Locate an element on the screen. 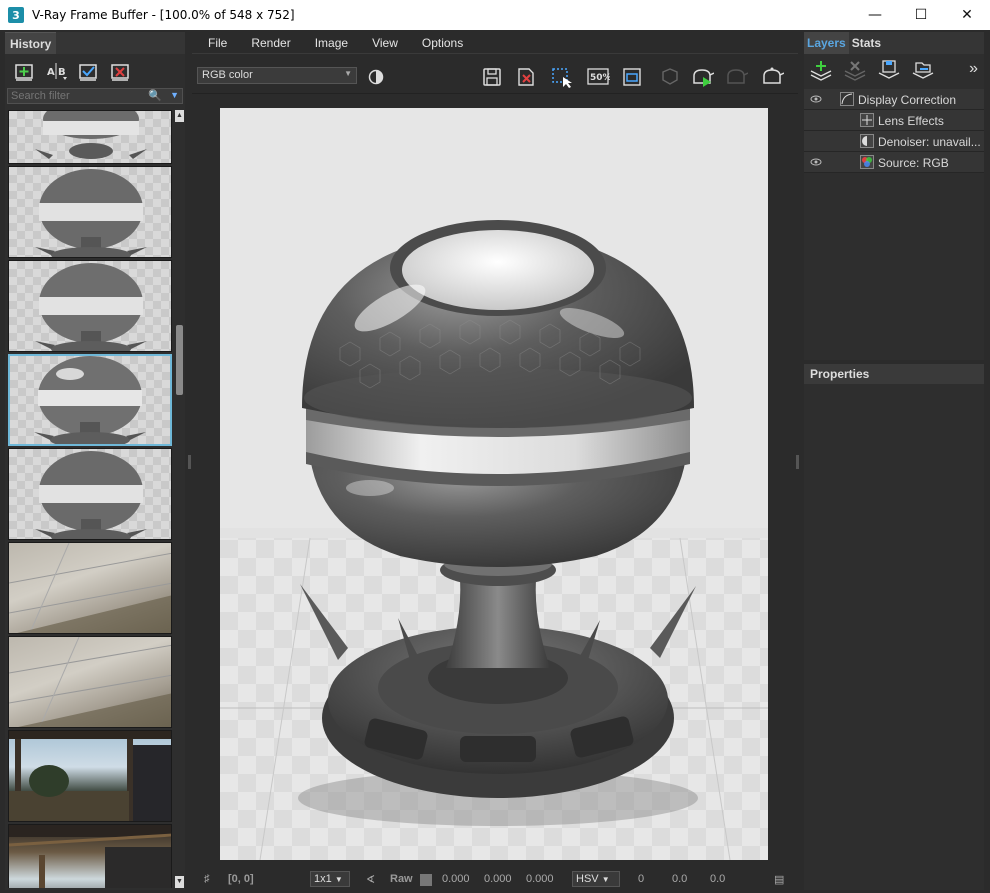 This screenshot has width=990, height=893. layers-tabbar: Layers Stats is located at coordinates (894, 43).